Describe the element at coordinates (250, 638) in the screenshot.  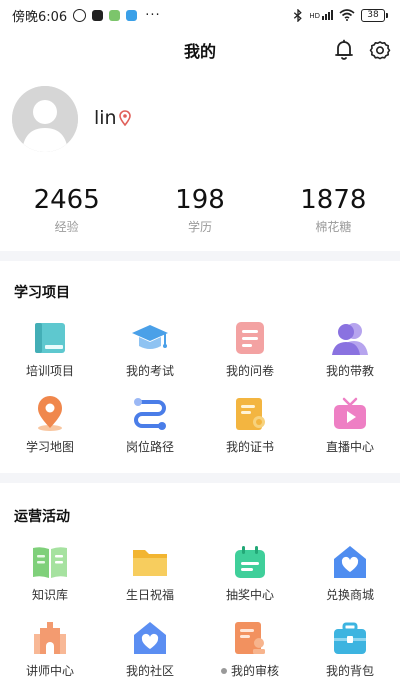
I see `review-icon` at that location.